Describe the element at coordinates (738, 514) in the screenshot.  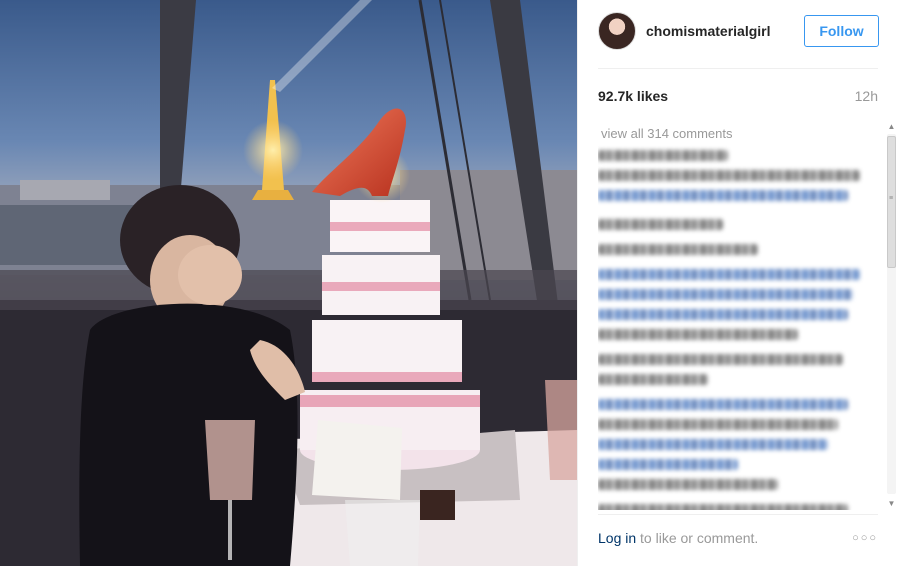
I see `footer-divider` at that location.